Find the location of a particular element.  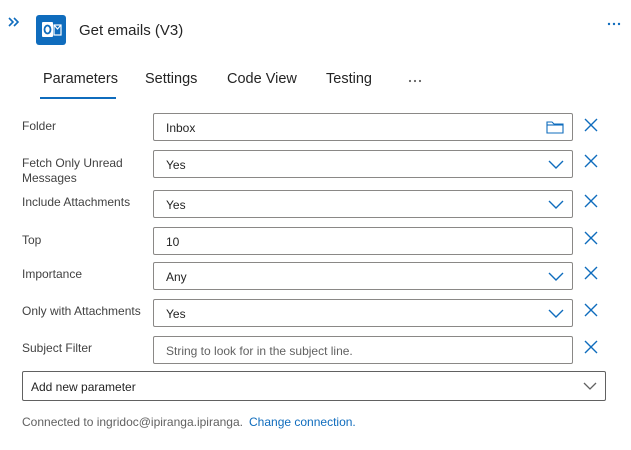

importance-label: Importance is located at coordinates (52, 274).